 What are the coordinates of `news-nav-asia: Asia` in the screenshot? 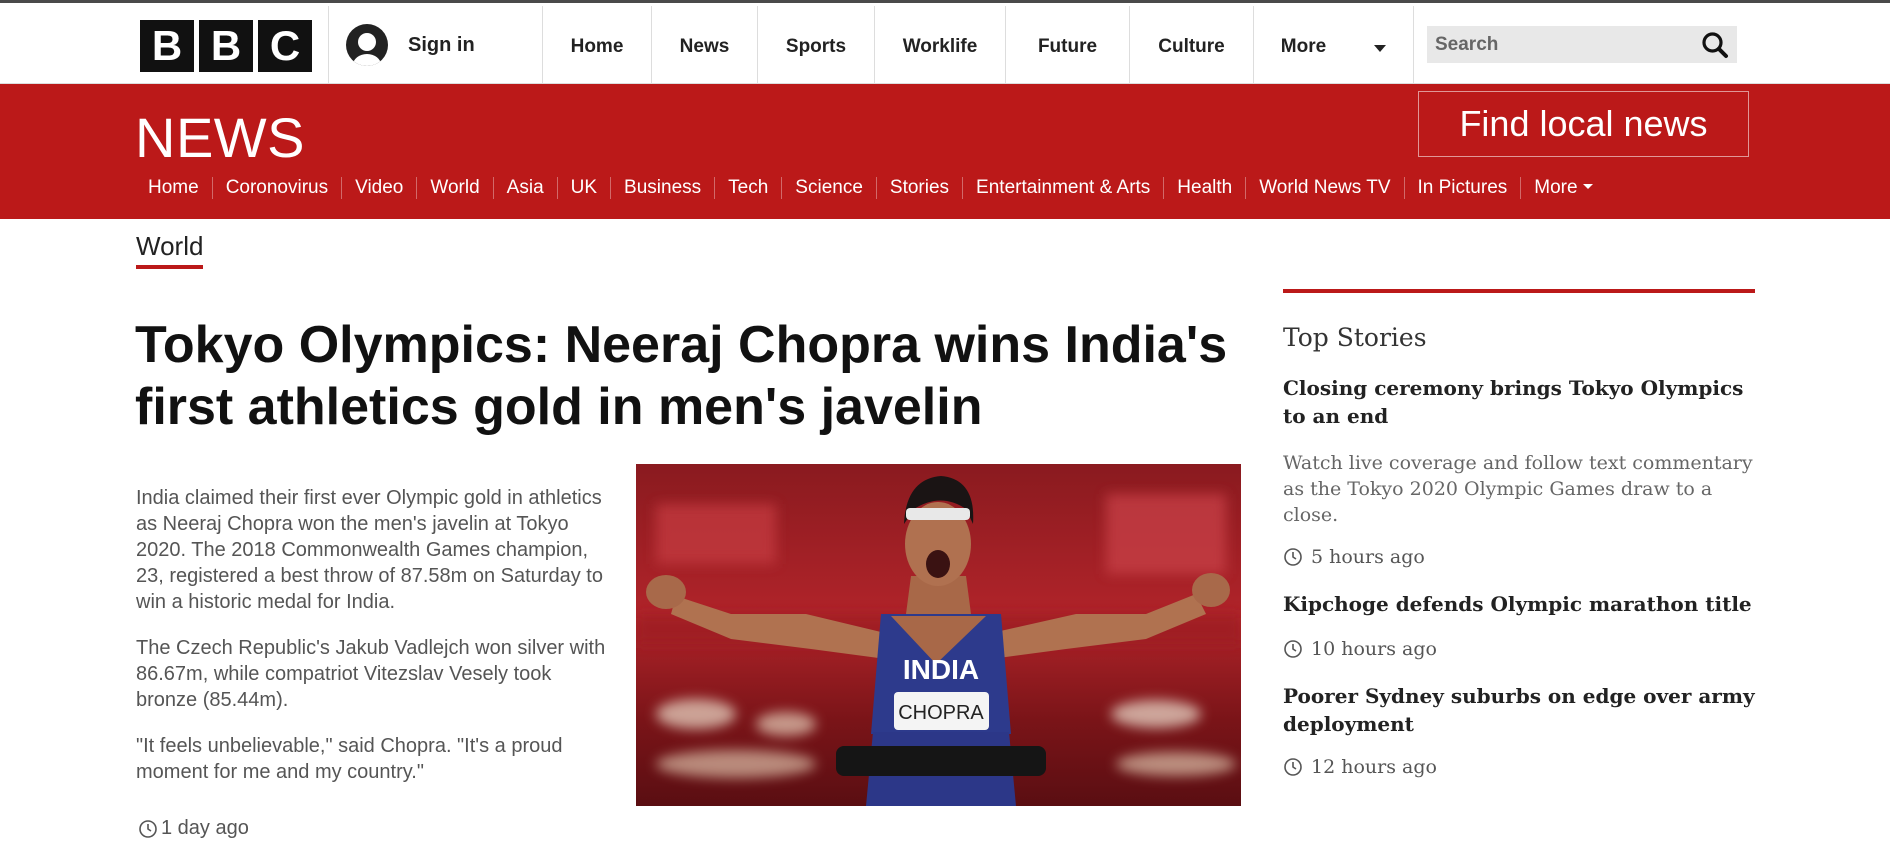 It's located at (524, 188).